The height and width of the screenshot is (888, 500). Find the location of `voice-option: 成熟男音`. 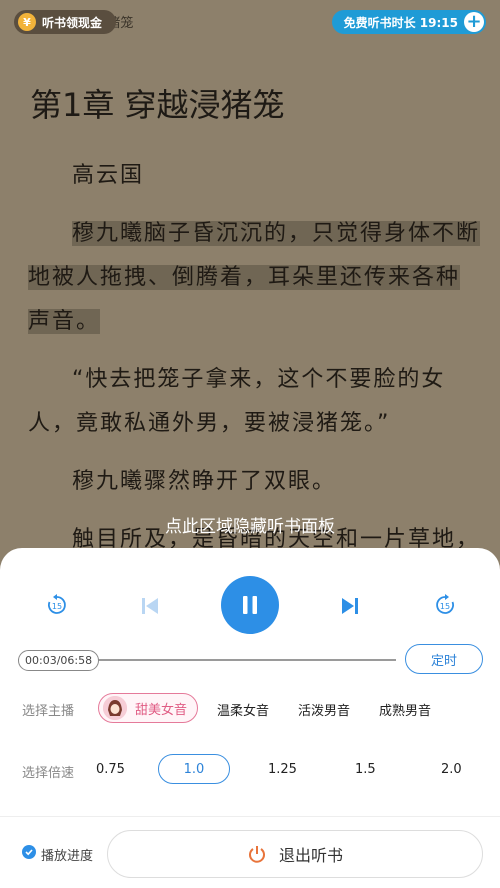

voice-option: 成熟男音 is located at coordinates (405, 709).